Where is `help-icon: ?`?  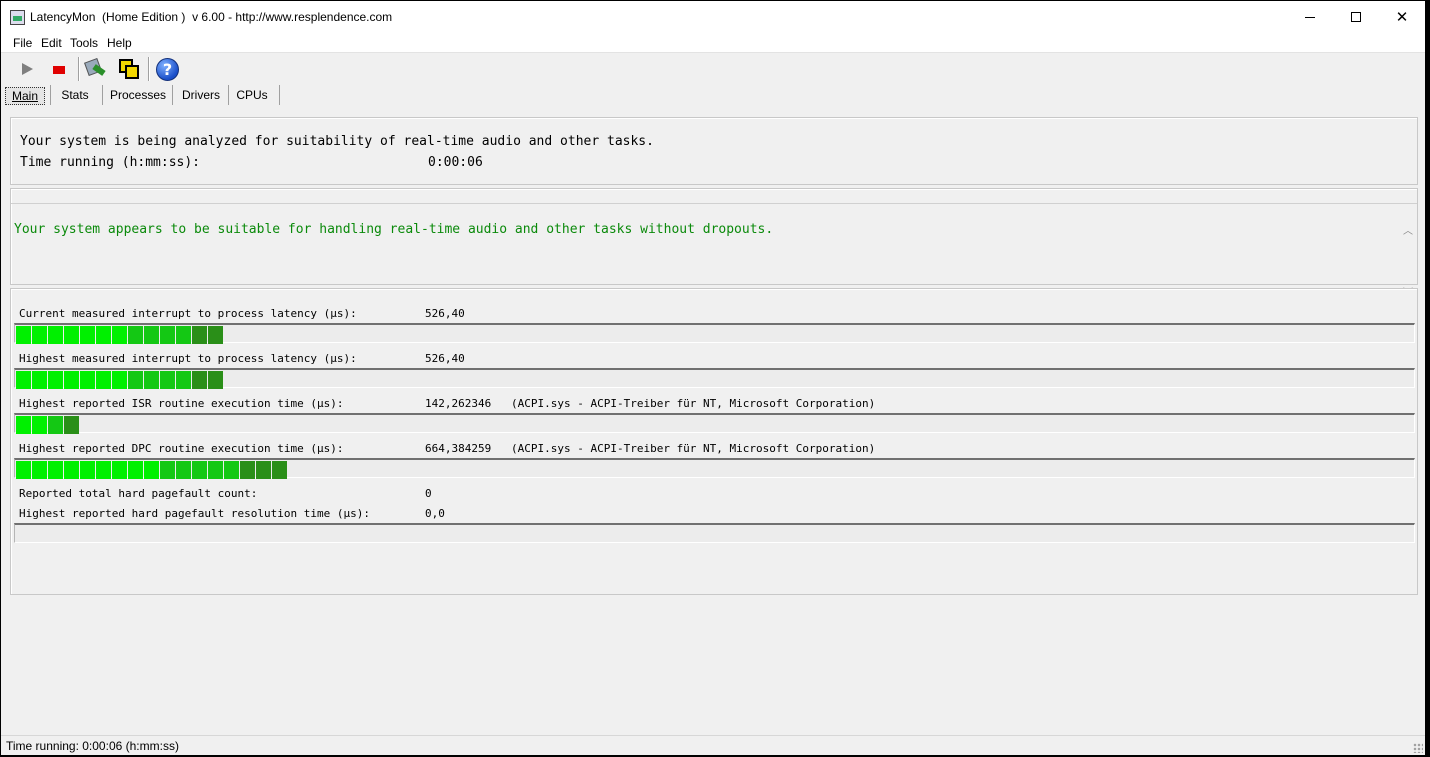 help-icon: ? is located at coordinates (167, 69).